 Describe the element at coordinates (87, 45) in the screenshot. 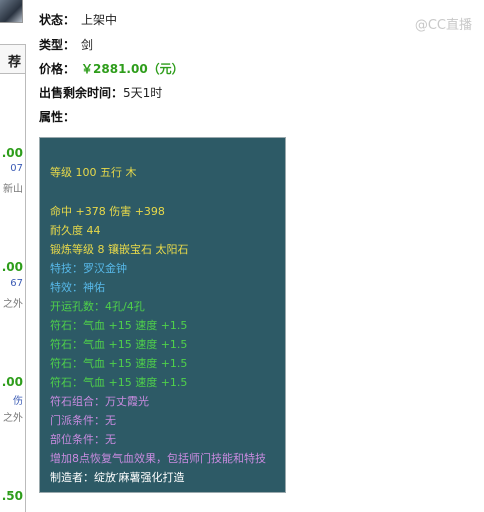

I see `type-value: 剑` at that location.